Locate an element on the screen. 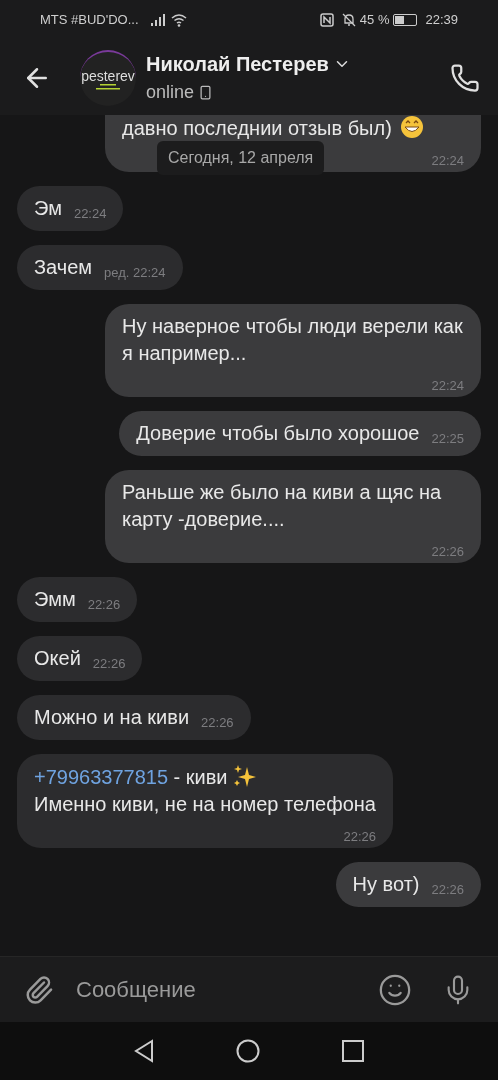 This screenshot has height=1080, width=498. battery-icon is located at coordinates (405, 20).